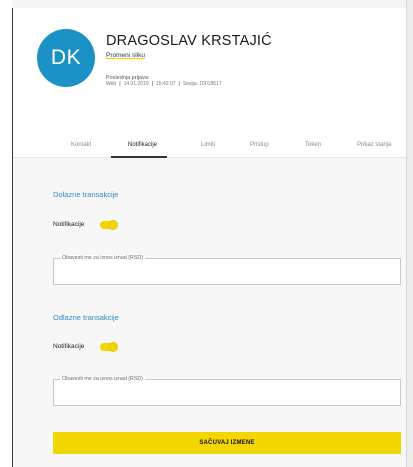 The image size is (413, 467). I want to click on incoming-amount-field: Obavesti me za iznos iznad (RSD), so click(227, 270).